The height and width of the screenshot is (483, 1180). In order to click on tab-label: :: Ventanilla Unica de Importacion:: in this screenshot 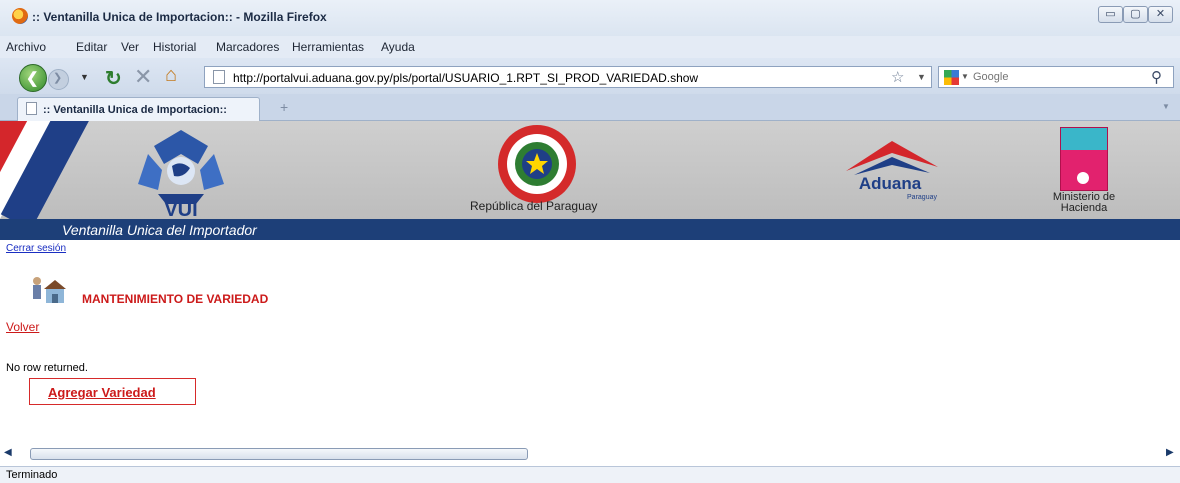, I will do `click(135, 110)`.